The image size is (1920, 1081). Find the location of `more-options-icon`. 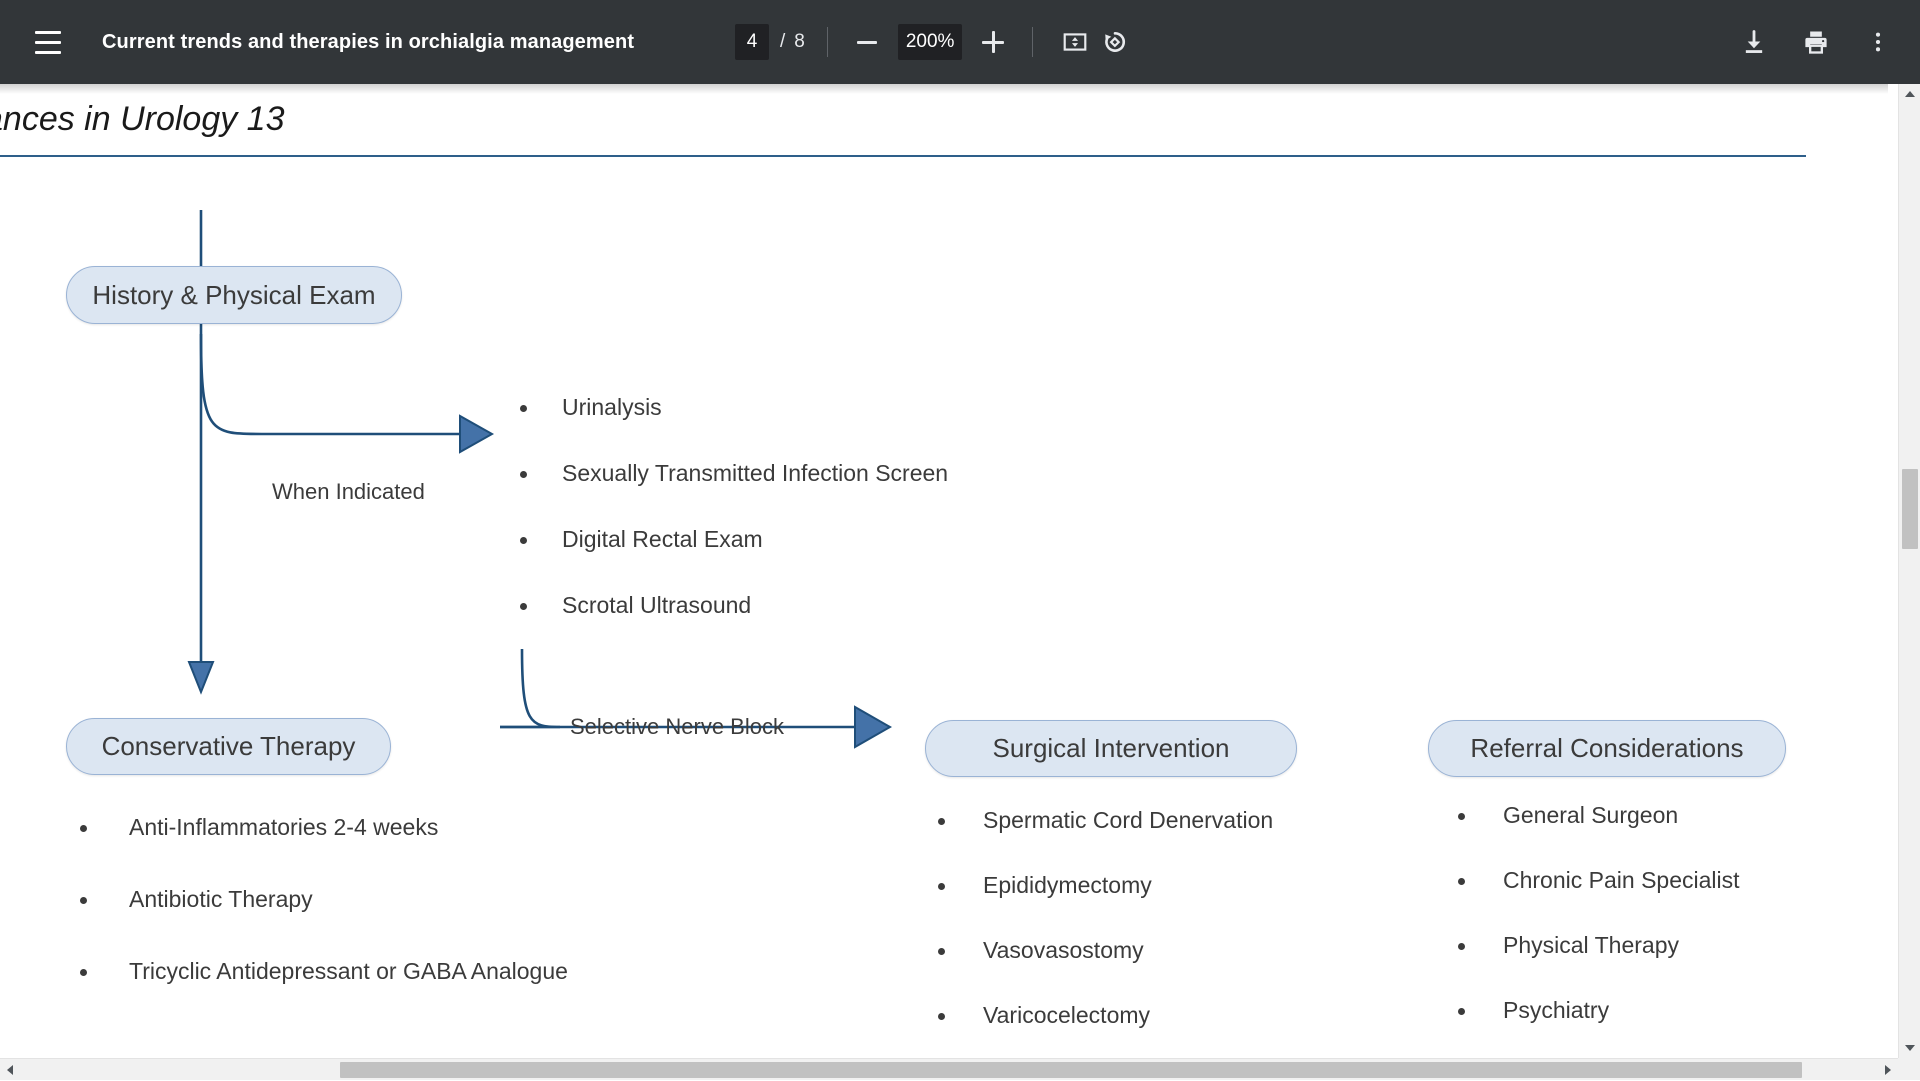

more-options-icon is located at coordinates (1878, 42).